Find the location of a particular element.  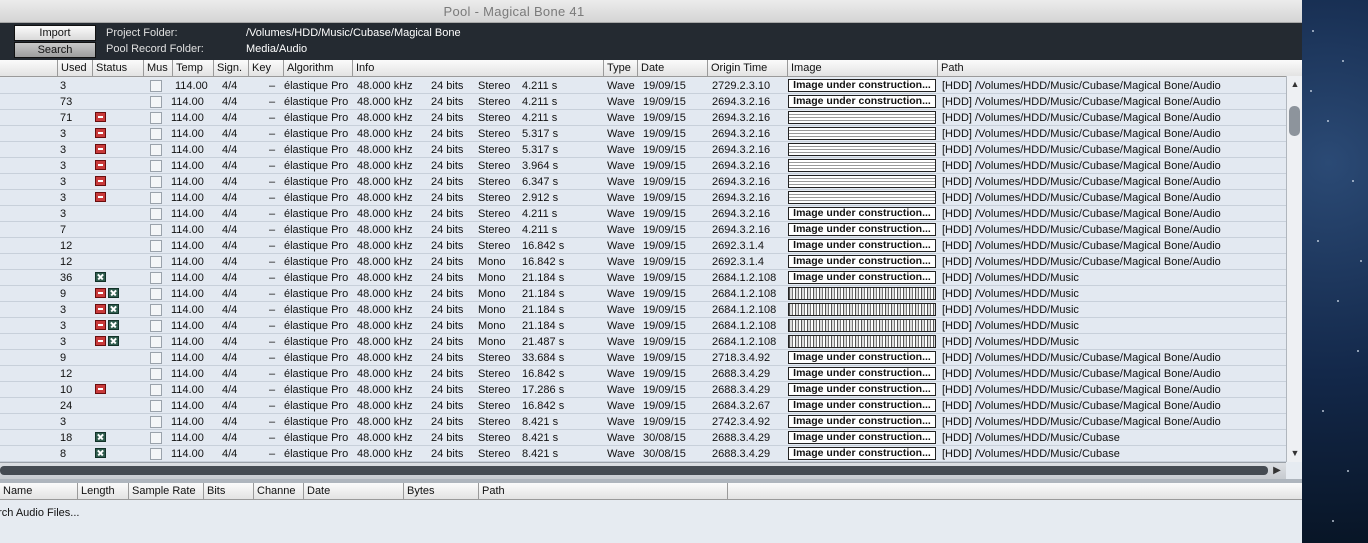

column-header-sign: Sign. is located at coordinates (230, 68).